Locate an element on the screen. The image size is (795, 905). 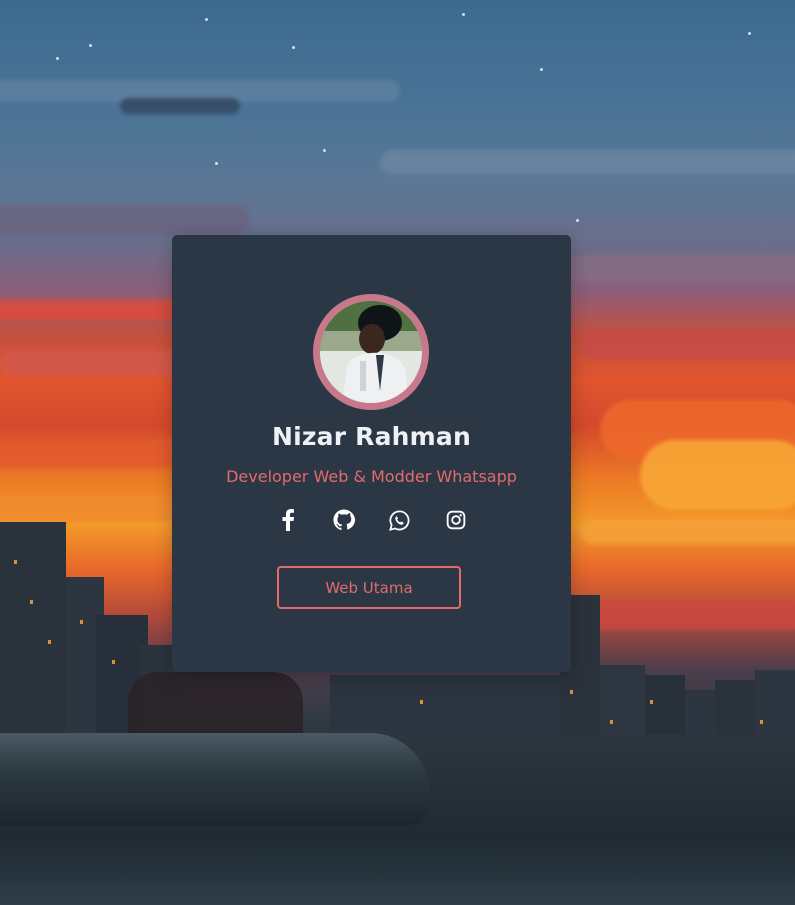
facebook-link is located at coordinates (288, 520).